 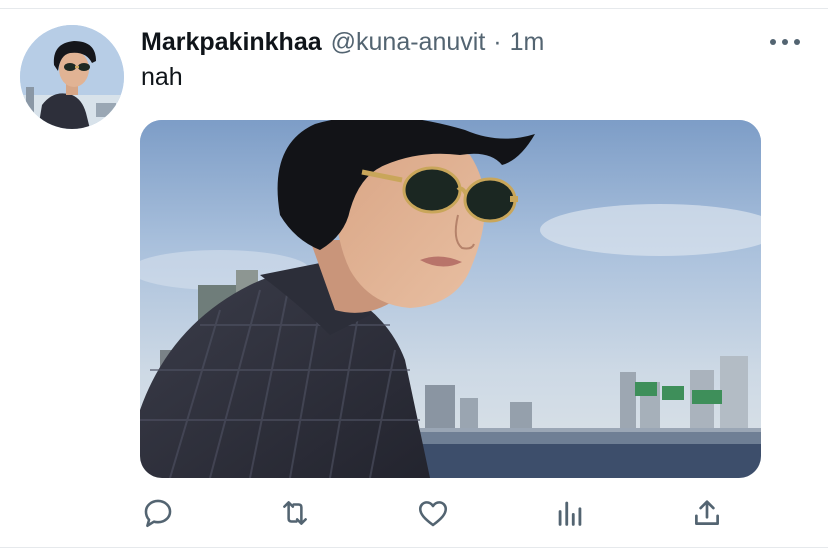 I want to click on user-handle: @kuna-anuvit, so click(x=408, y=42).